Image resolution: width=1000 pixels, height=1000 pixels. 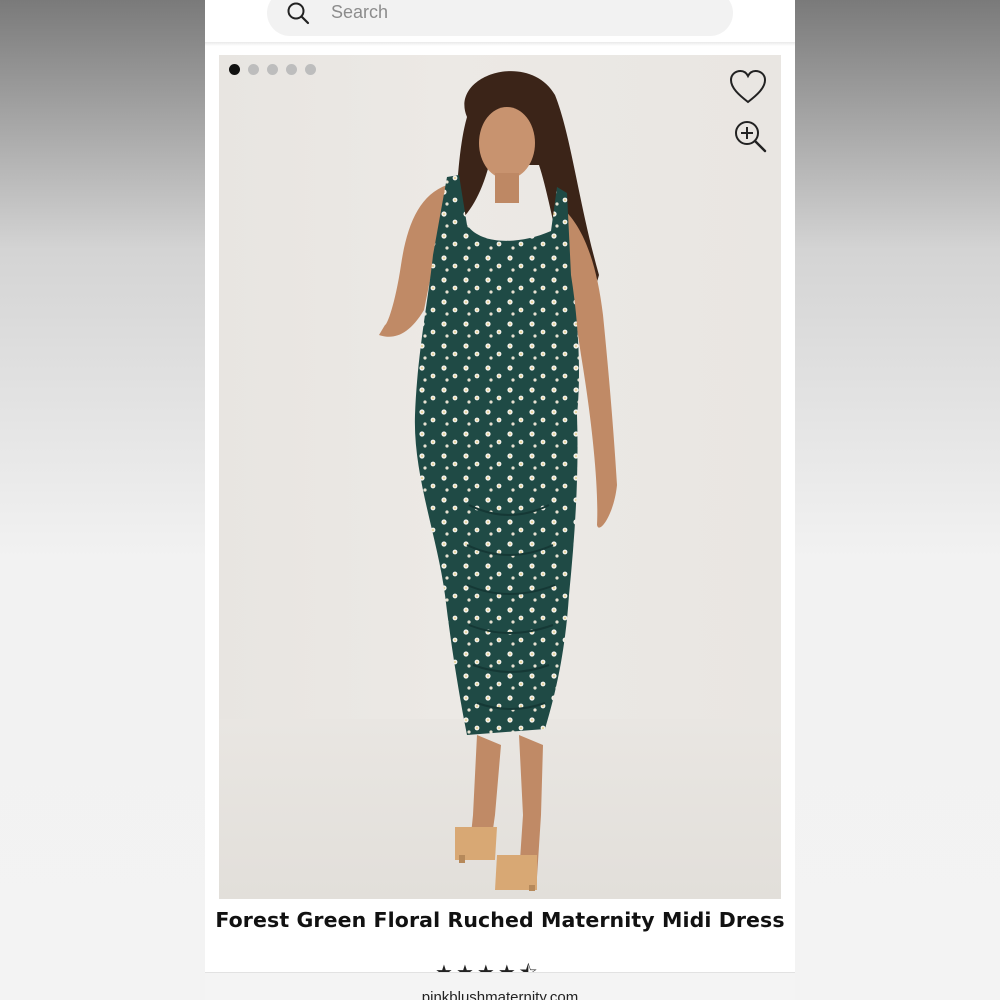 What do you see at coordinates (500, 986) in the screenshot?
I see `browser-address-bar: pinkblushmaternity.com` at bounding box center [500, 986].